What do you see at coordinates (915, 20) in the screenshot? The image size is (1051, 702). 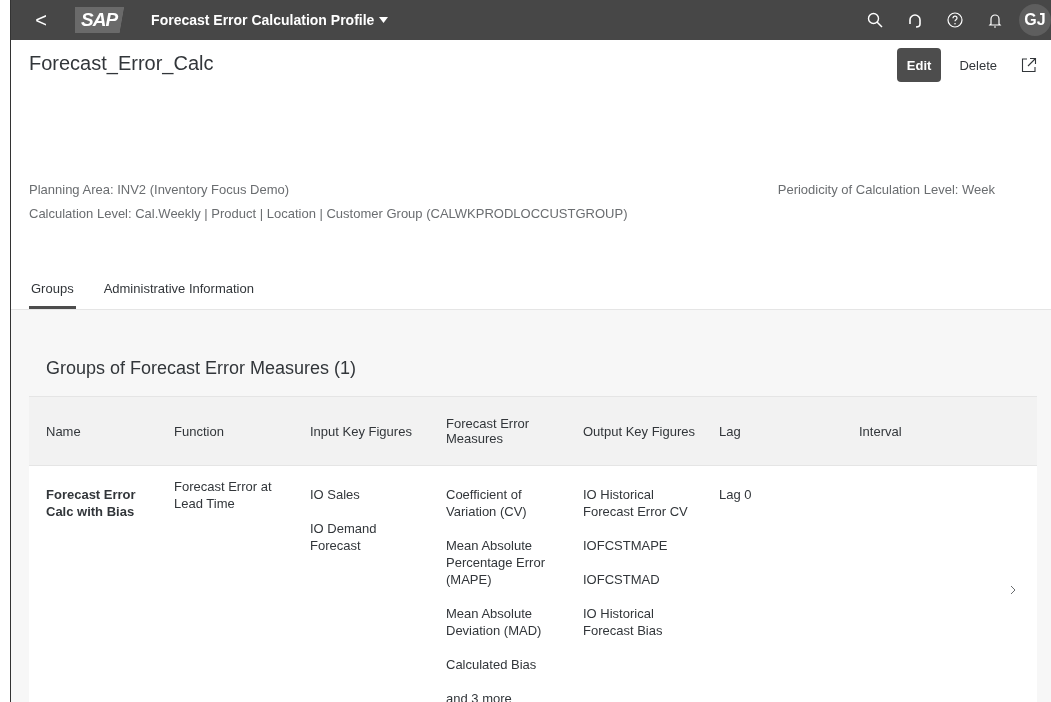 I see `headset-icon` at bounding box center [915, 20].